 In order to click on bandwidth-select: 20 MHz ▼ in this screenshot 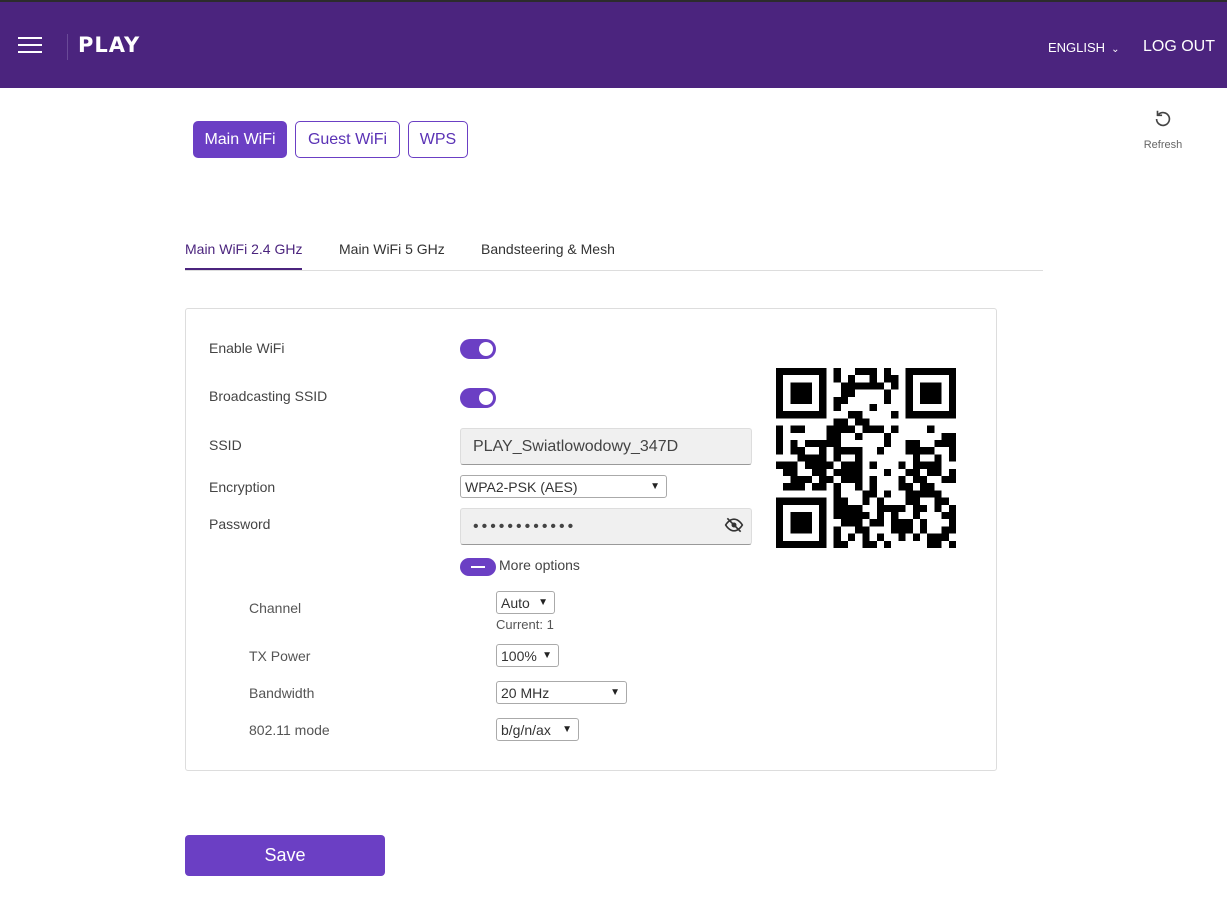, I will do `click(561, 692)`.